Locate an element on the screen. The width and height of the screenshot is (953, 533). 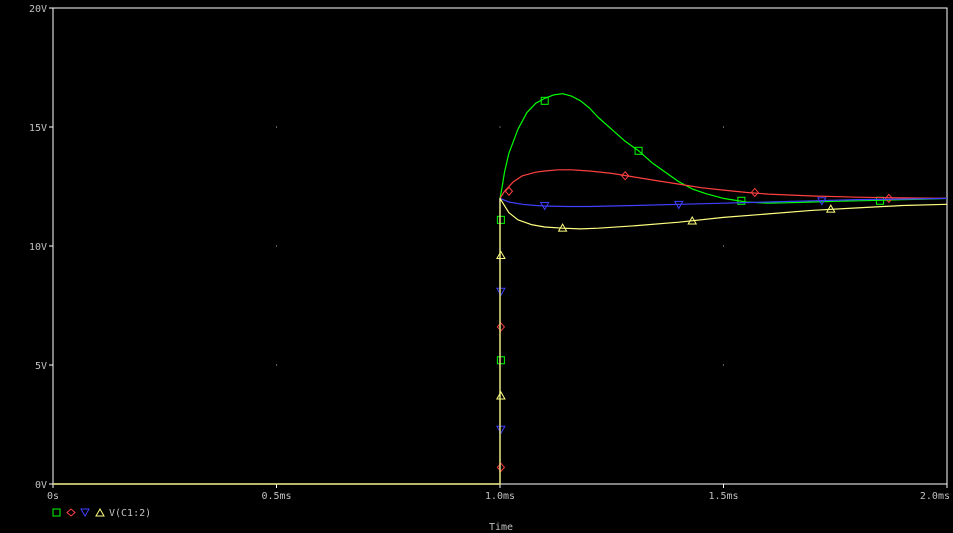
y-tick-label: 5V is located at coordinates (41, 366).